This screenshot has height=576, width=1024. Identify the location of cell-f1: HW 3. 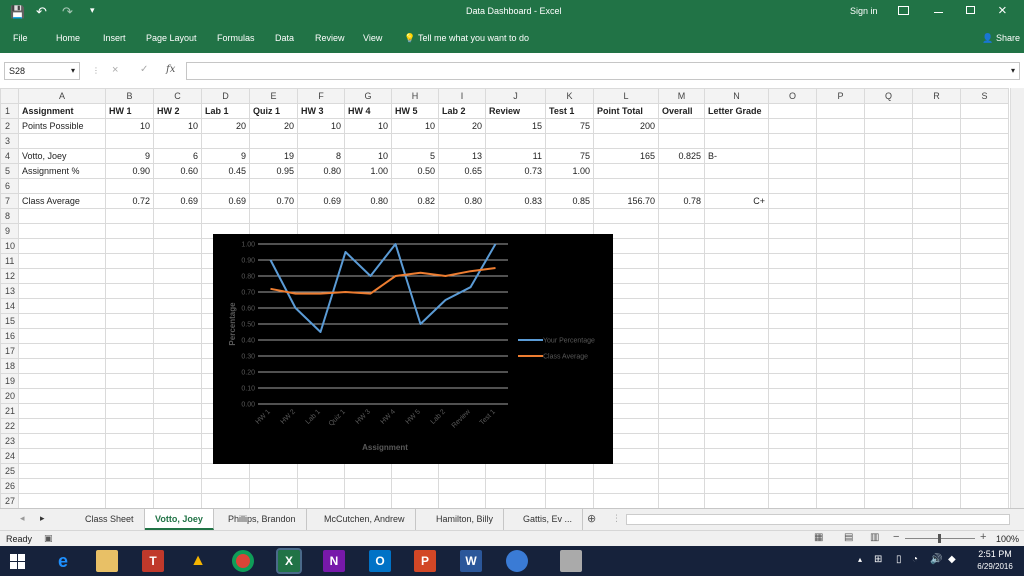
(321, 111).